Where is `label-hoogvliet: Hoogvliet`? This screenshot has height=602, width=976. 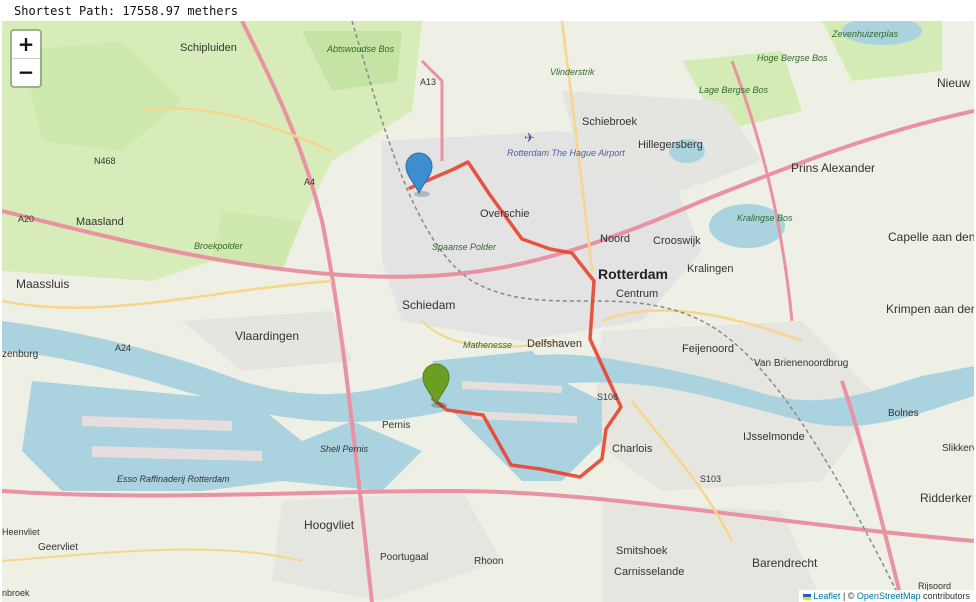 label-hoogvliet: Hoogvliet is located at coordinates (329, 525).